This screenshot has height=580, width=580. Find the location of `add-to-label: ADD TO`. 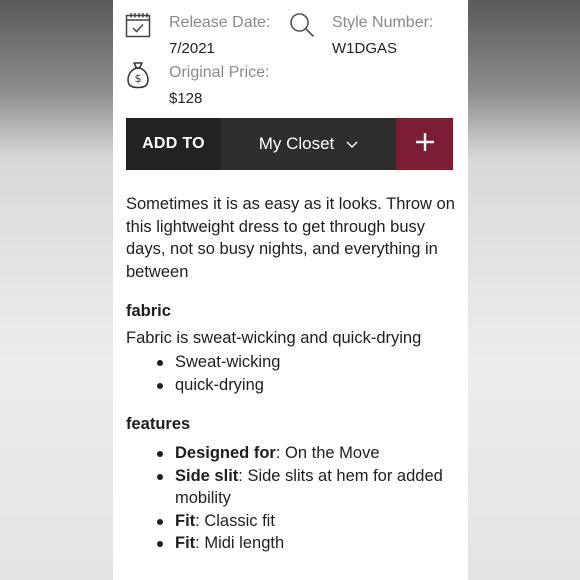

add-to-label: ADD TO is located at coordinates (173, 143).